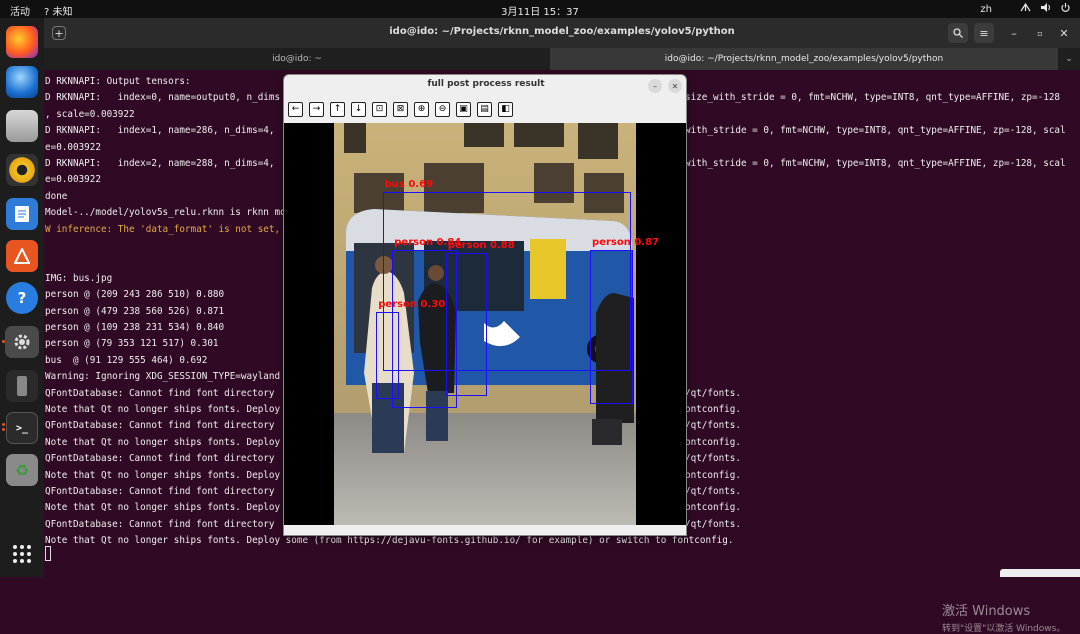 The image size is (1080, 634). Describe the element at coordinates (22, 42) in the screenshot. I see `firefox-icon` at that location.